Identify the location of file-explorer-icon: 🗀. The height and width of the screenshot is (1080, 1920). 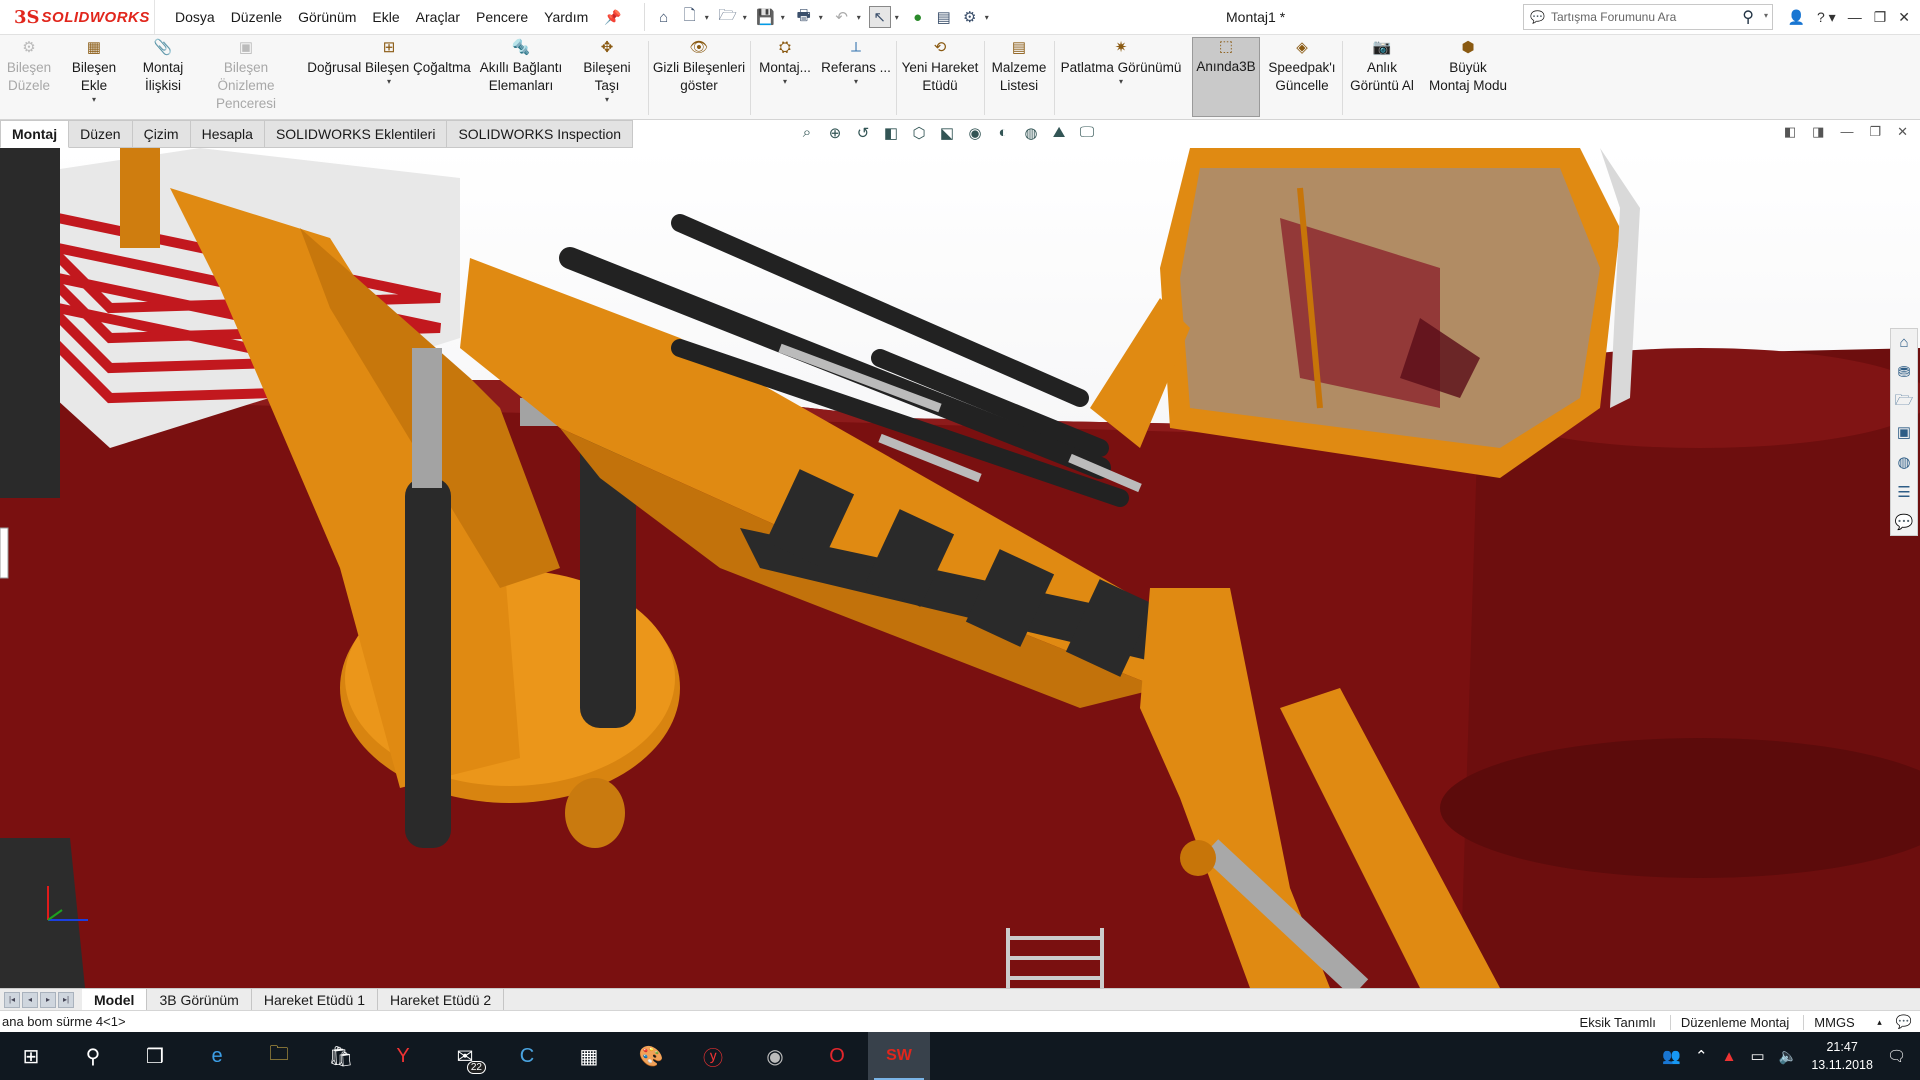
(279, 1056).